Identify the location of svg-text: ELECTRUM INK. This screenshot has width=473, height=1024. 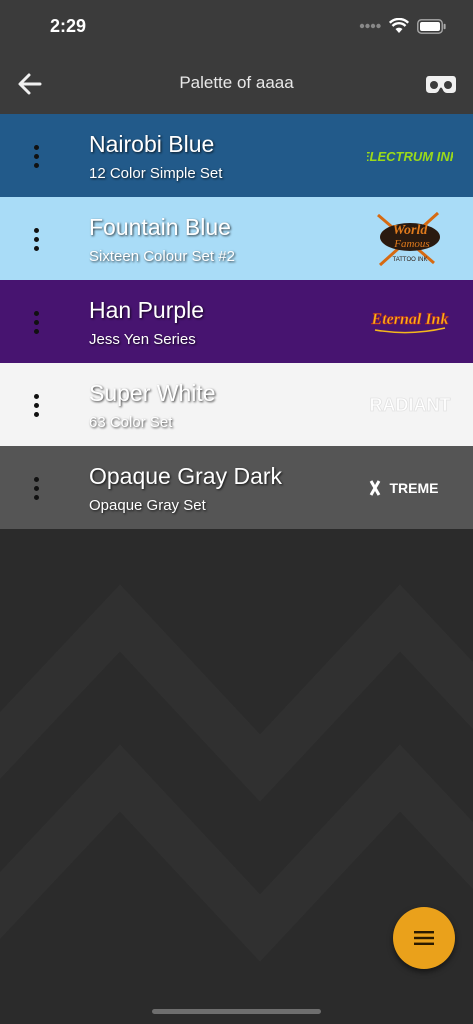
(410, 156).